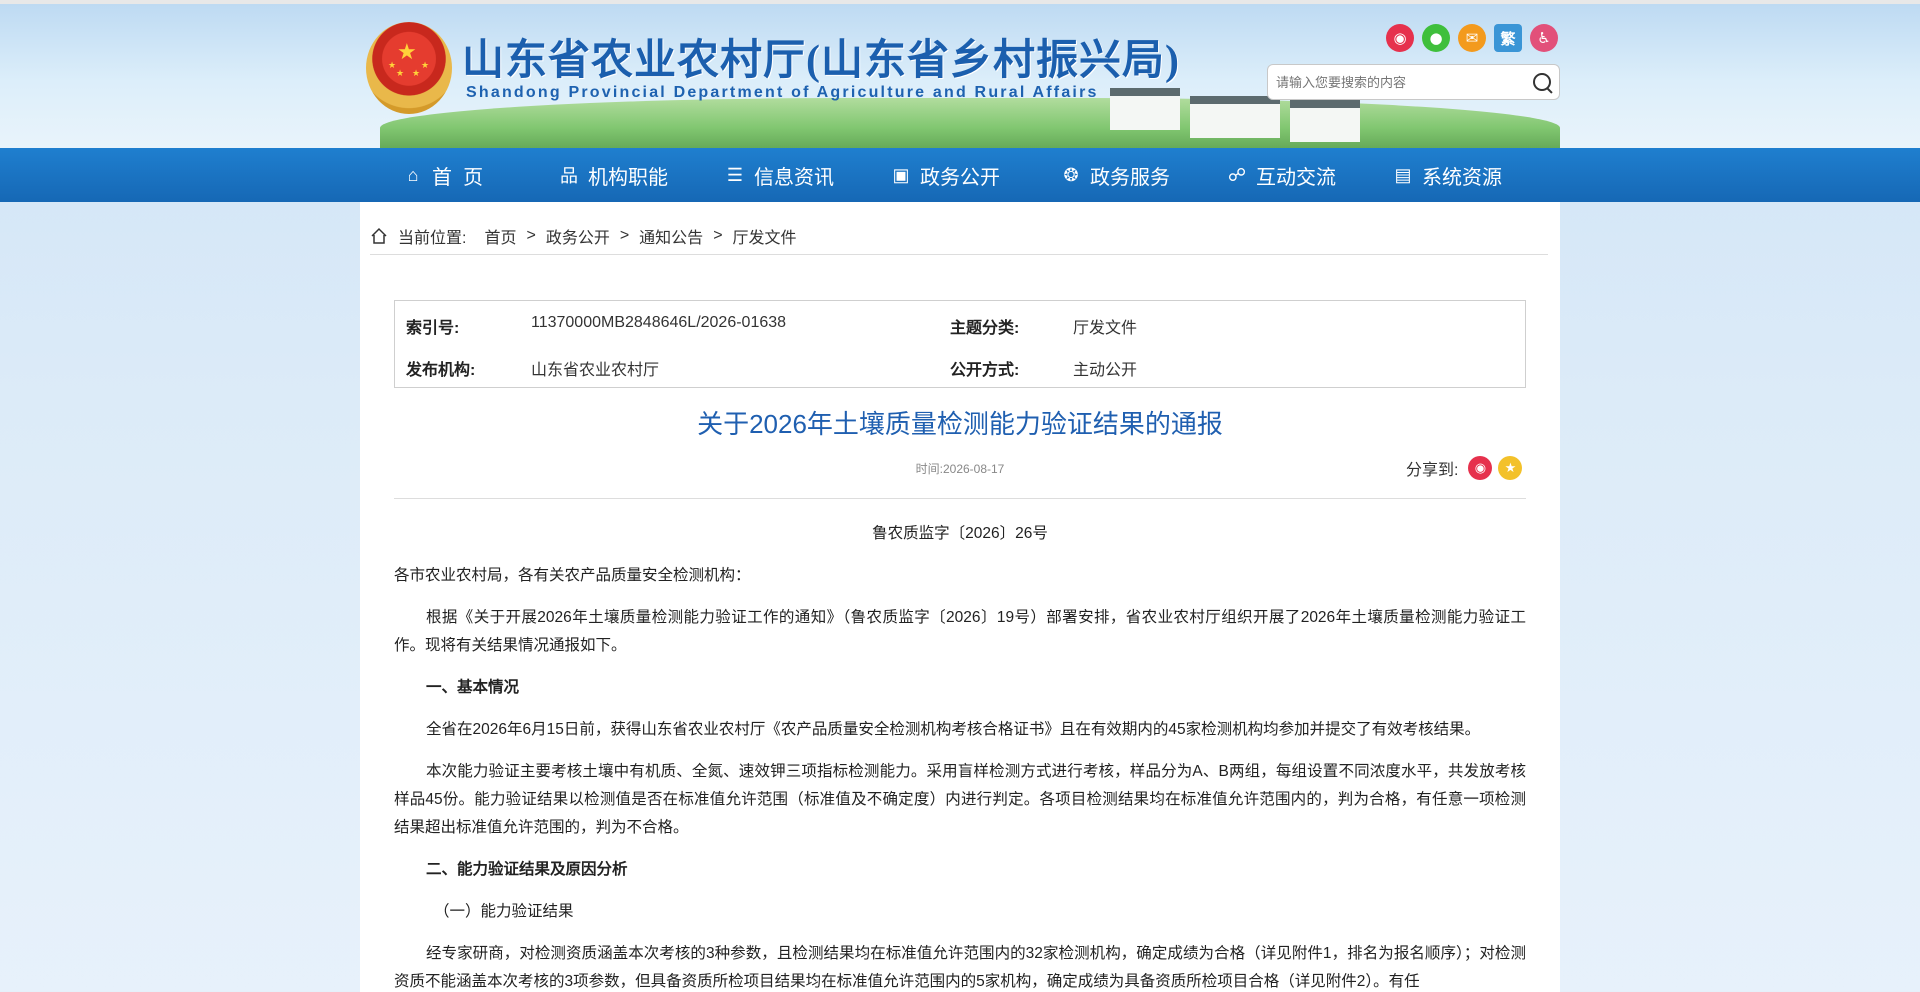 Image resolution: width=1920 pixels, height=992 pixels. Describe the element at coordinates (960, 533) in the screenshot. I see `document-number: 鲁农质监字〔2026〕26号` at that location.